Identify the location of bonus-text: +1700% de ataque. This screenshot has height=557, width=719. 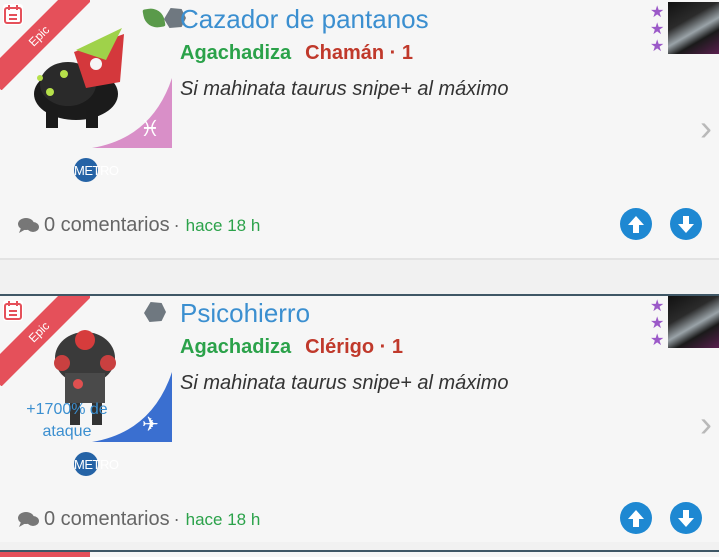
(67, 421).